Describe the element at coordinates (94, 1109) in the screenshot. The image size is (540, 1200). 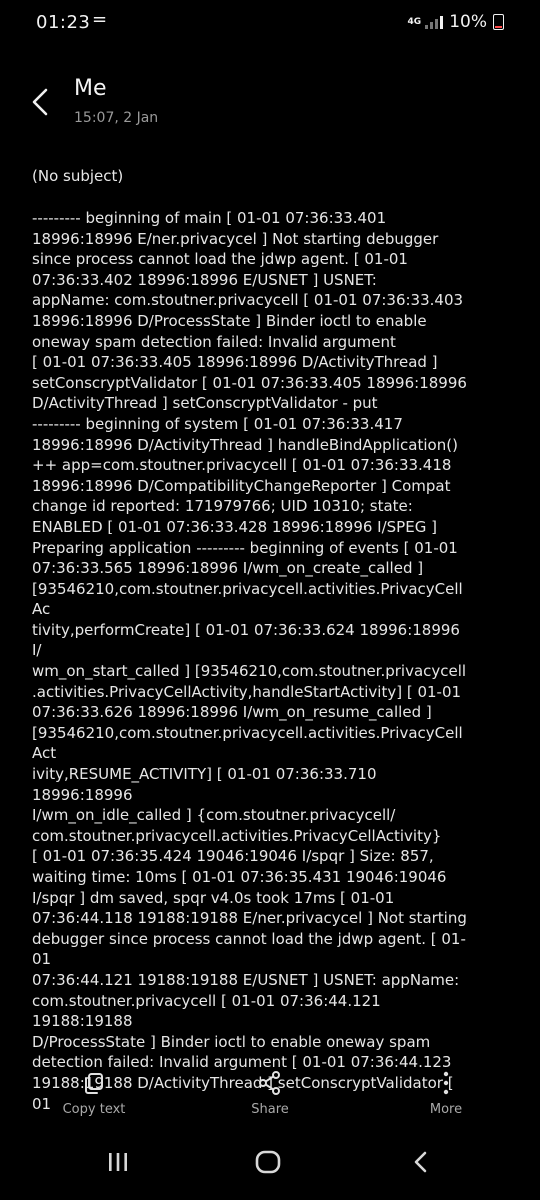
I see `copy-text-label: Copy text` at that location.